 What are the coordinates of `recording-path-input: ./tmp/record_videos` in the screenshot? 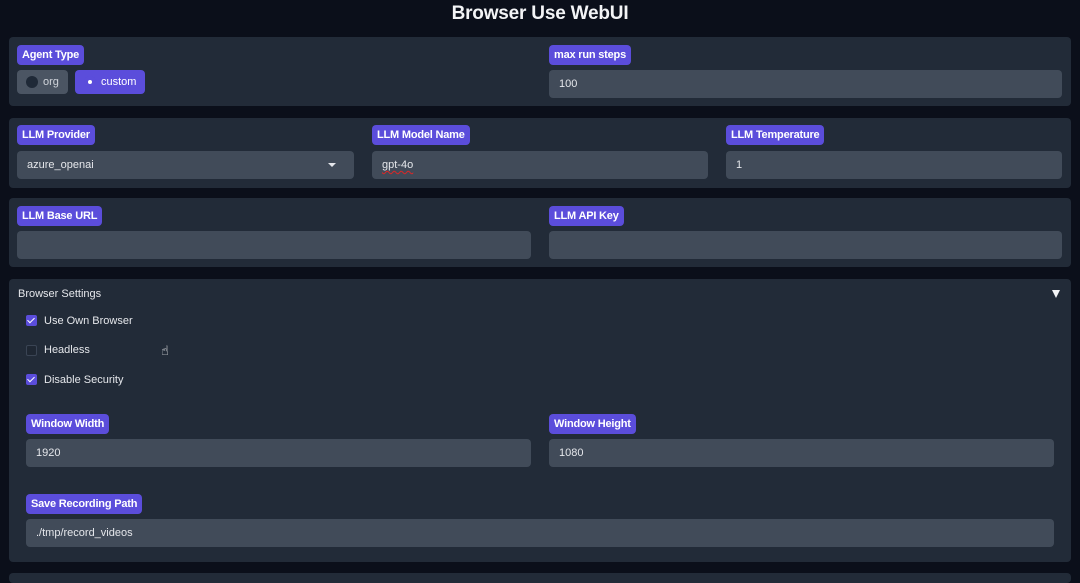 It's located at (540, 533).